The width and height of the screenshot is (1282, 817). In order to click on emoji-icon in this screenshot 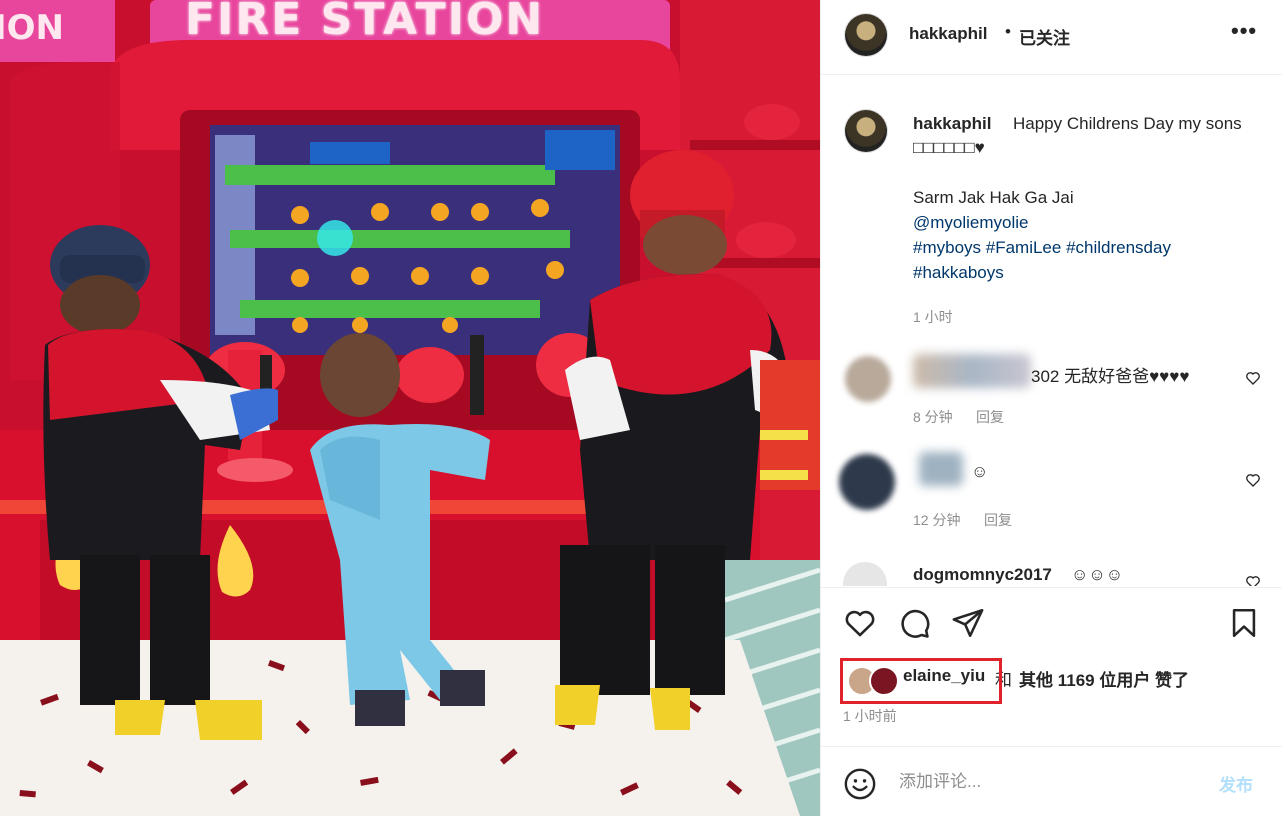, I will do `click(860, 784)`.